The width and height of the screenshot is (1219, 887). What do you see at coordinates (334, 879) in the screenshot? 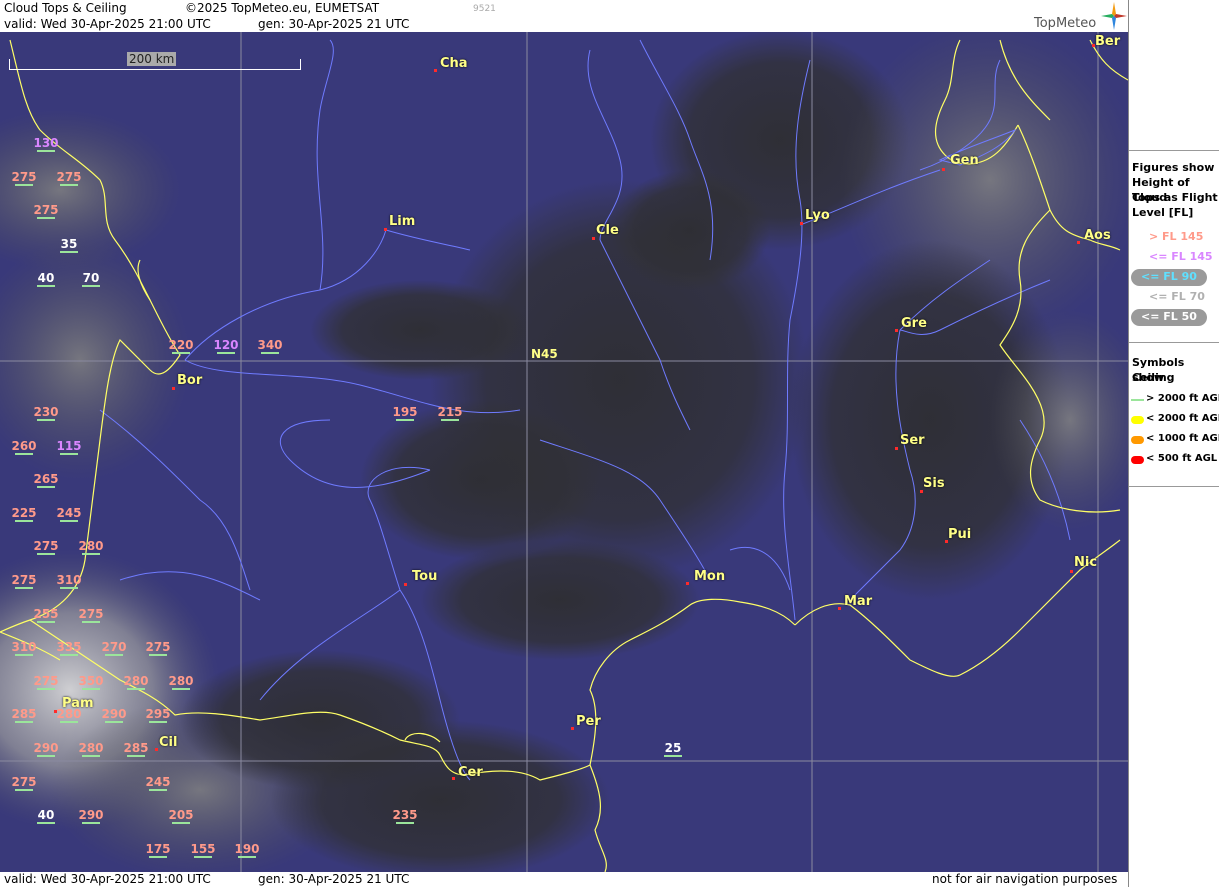
I see `footer-gen-time: gen: 30-Apr-2025 21 UTC` at bounding box center [334, 879].